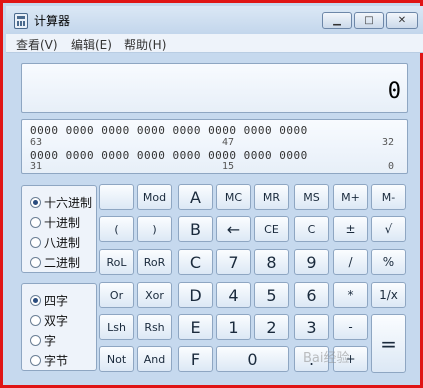  What do you see at coordinates (350, 229) in the screenshot?
I see `negate-button: ±` at bounding box center [350, 229].